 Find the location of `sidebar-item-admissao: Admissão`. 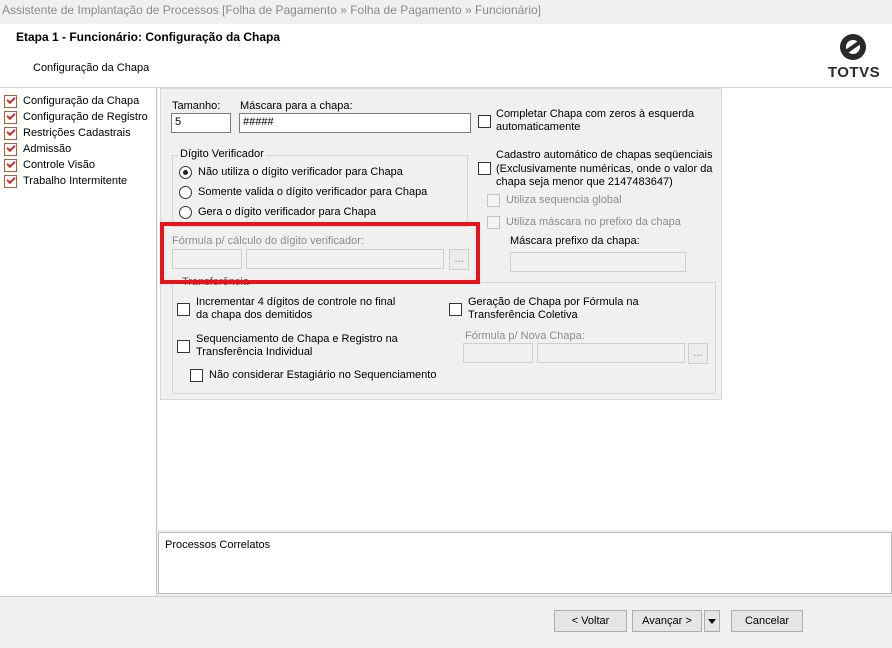

sidebar-item-admissao: Admissão is located at coordinates (37, 149).